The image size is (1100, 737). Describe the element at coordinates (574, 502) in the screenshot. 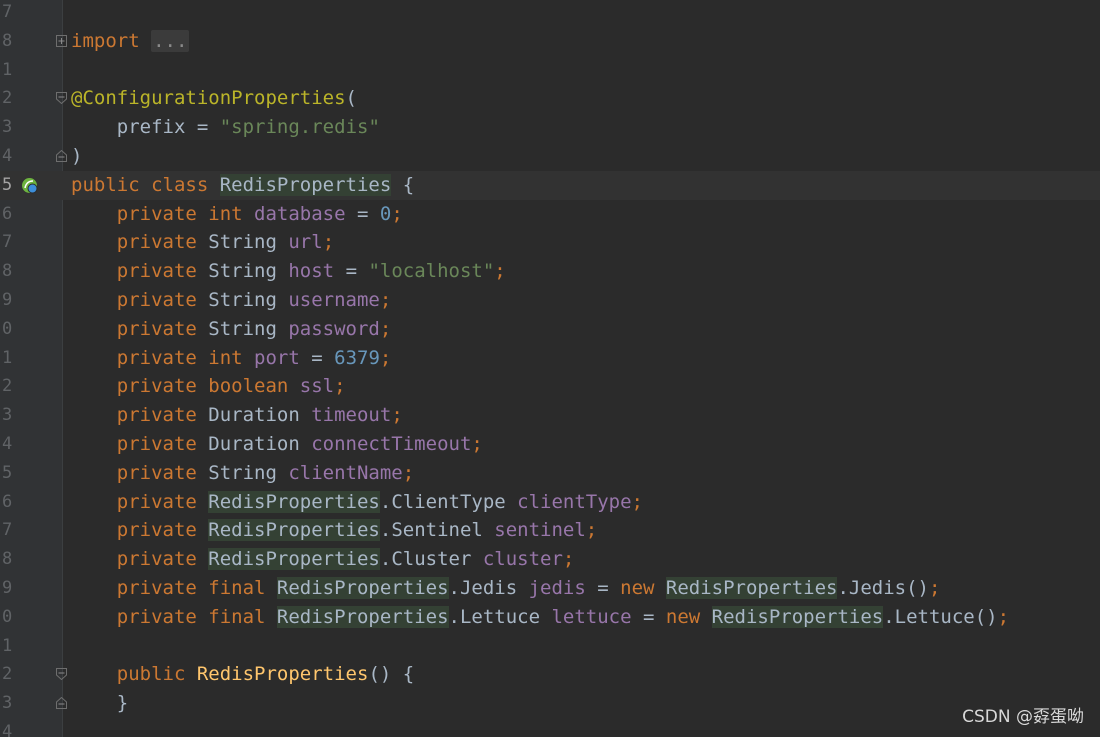

I see `field-name: clientType` at that location.